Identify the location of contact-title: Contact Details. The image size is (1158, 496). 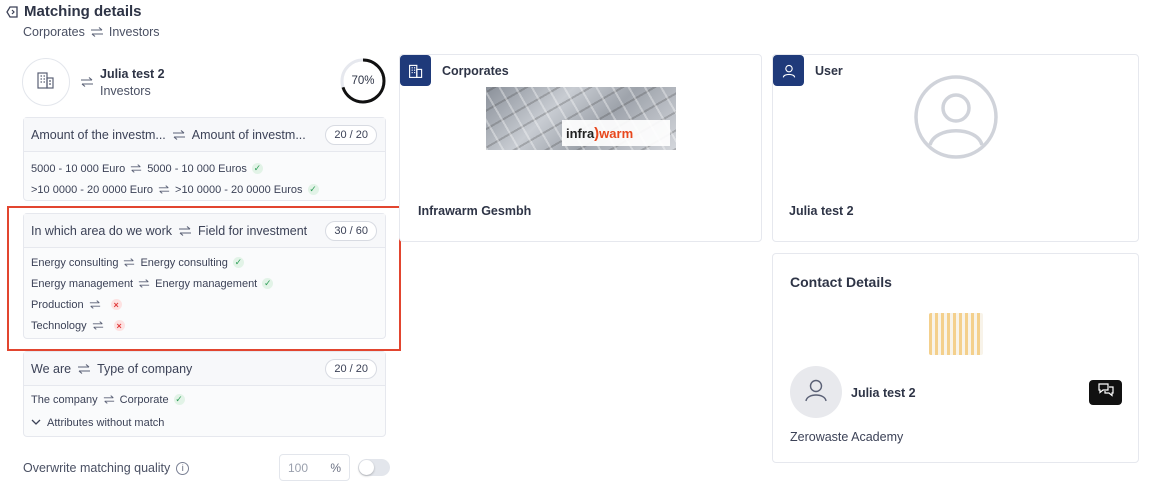
(841, 282).